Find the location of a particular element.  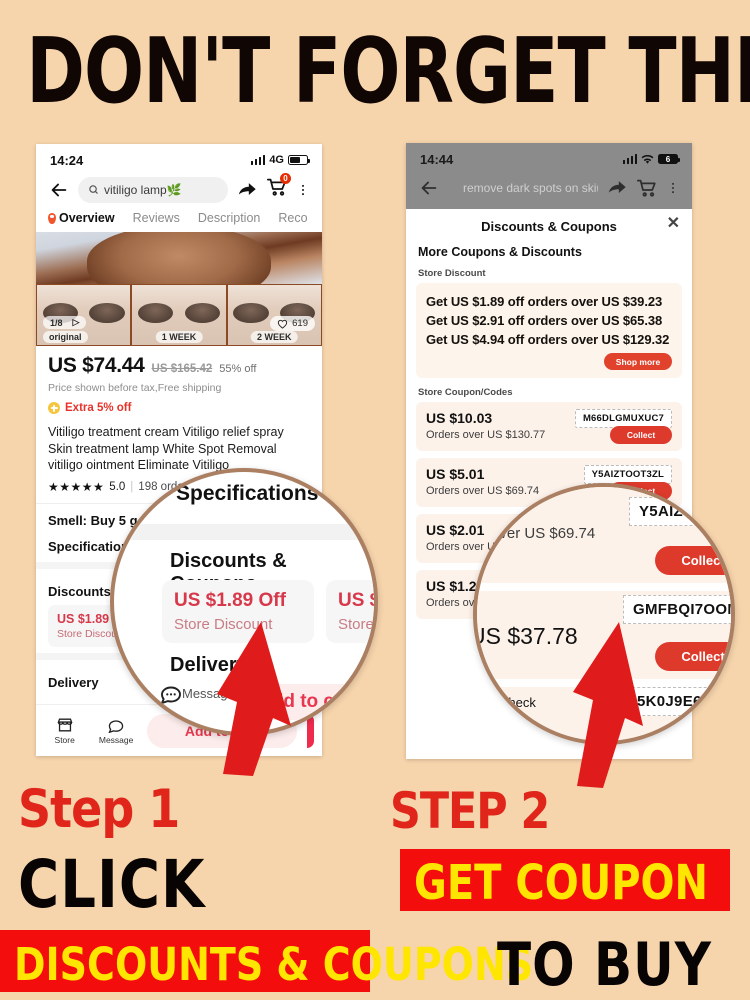

play-icon: ▷ is located at coordinates (76, 322).